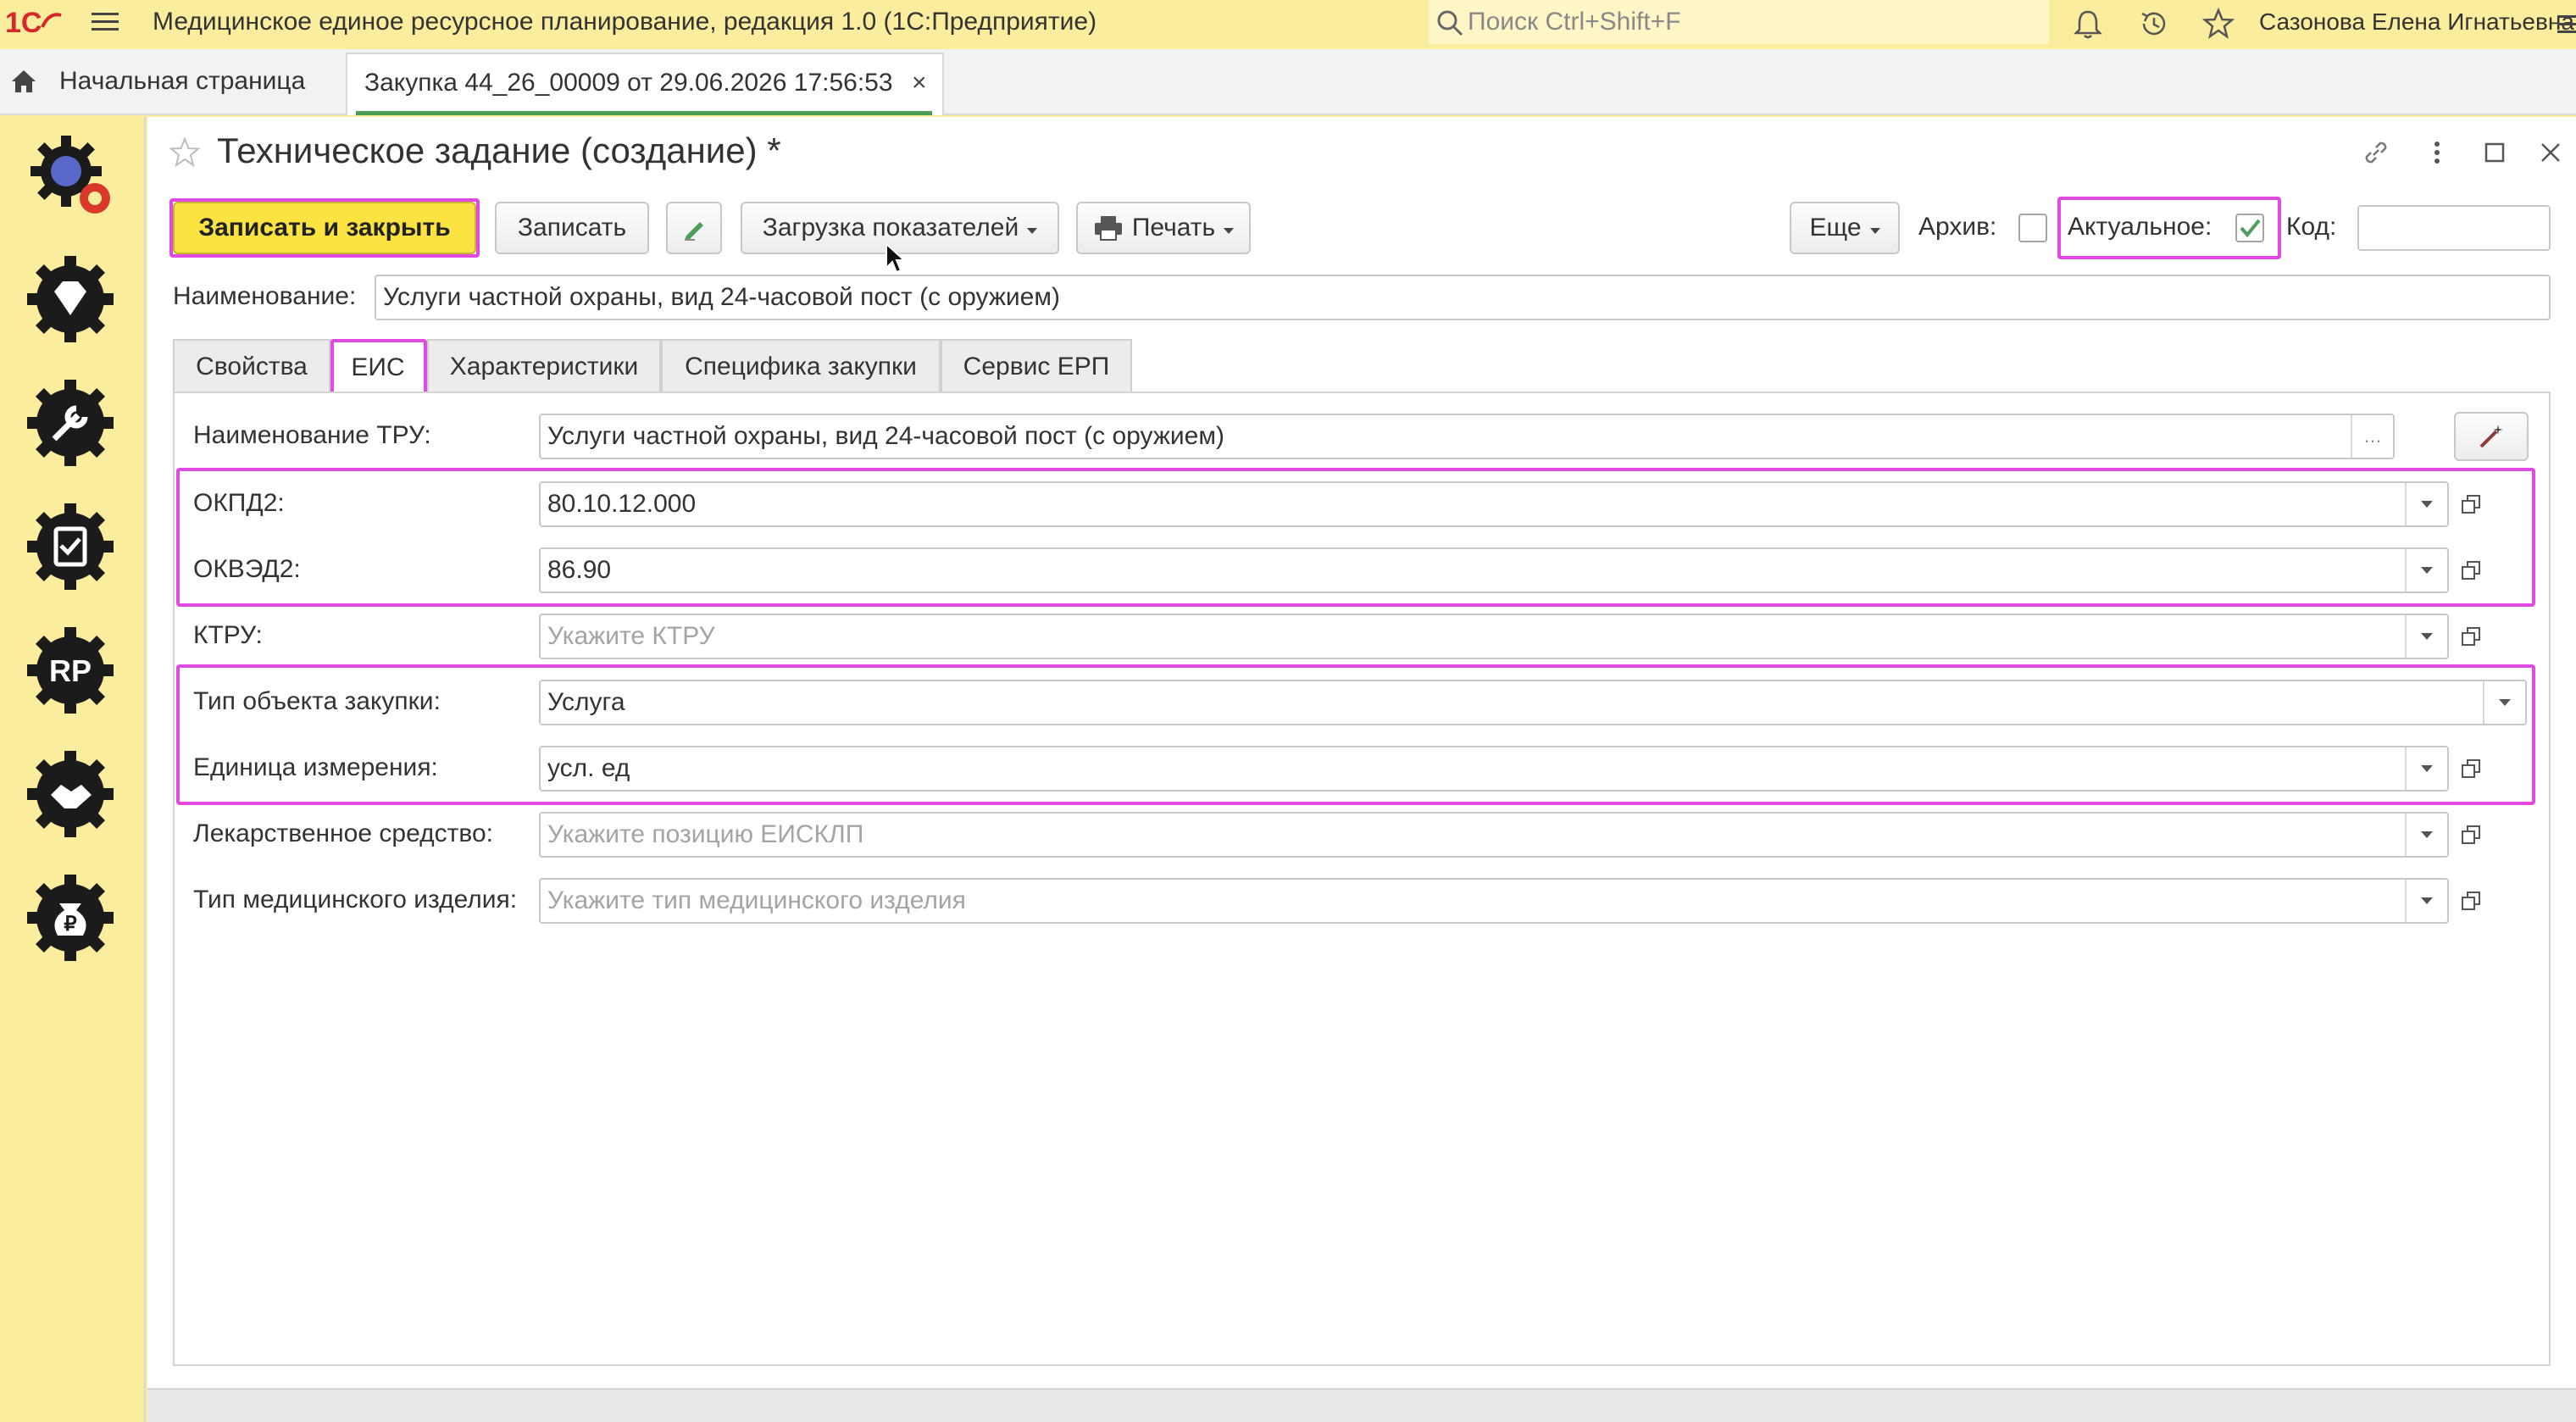  I want to click on svg-text: 1С, so click(23, 23).